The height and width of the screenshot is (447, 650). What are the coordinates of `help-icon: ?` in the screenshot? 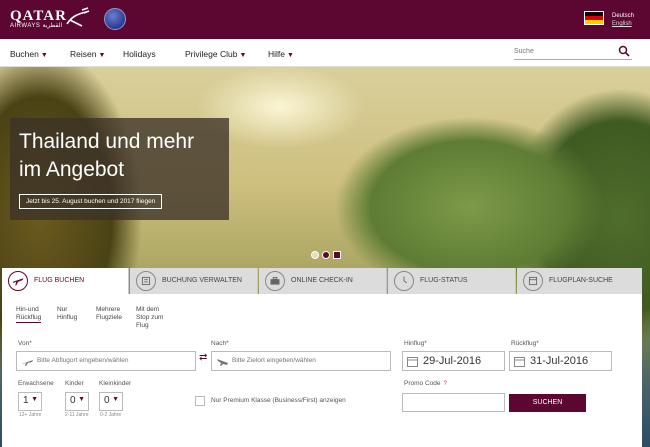 It's located at (445, 384).